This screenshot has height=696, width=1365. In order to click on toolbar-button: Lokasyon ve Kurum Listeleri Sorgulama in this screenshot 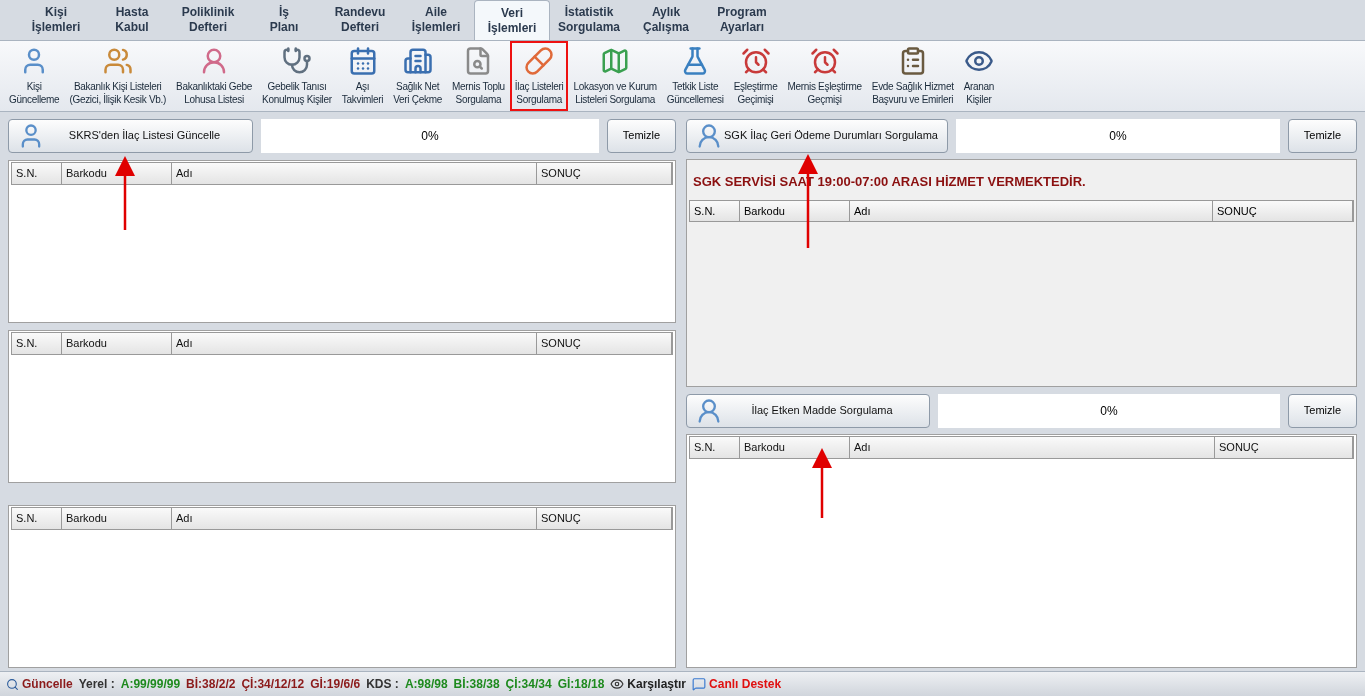, I will do `click(615, 76)`.